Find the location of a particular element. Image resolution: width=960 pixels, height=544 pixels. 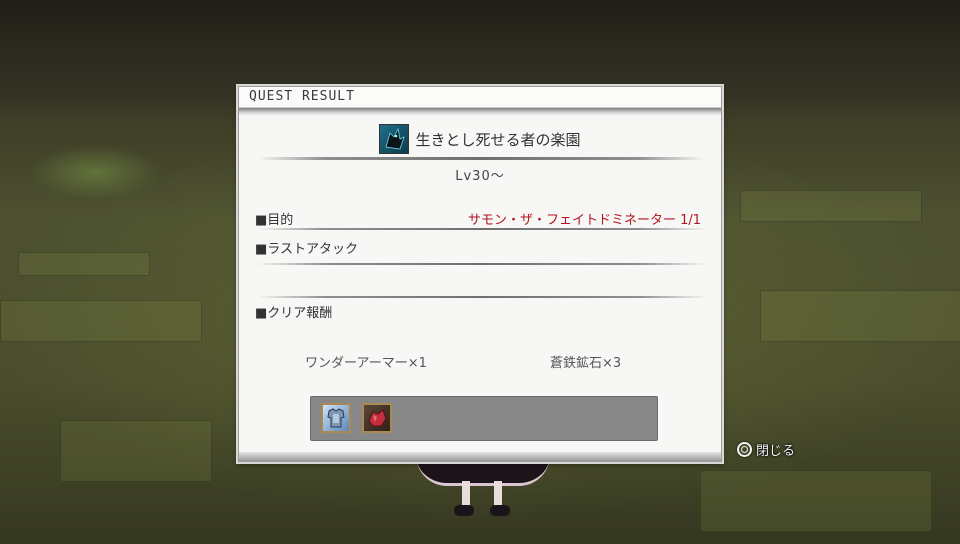

close-label: 閉じる is located at coordinates (776, 451).